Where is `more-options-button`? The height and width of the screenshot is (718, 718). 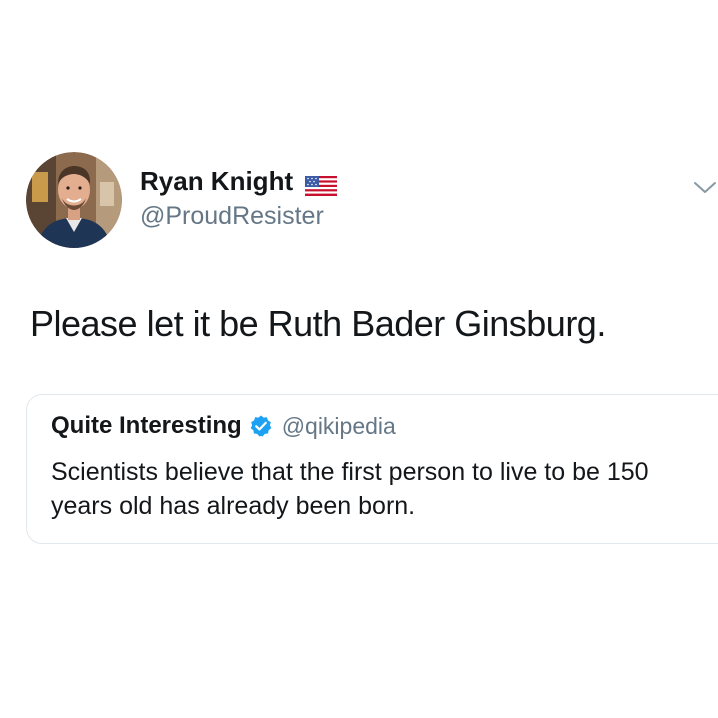
more-options-button is located at coordinates (705, 187).